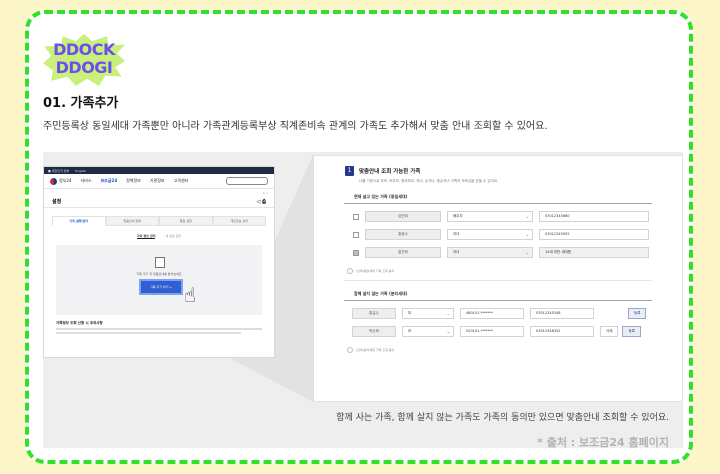 This screenshot has width=720, height=474. Describe the element at coordinates (498, 291) in the screenshot. I see `group-title: 함께 살지 않는 가족 (분리세대)` at that location.